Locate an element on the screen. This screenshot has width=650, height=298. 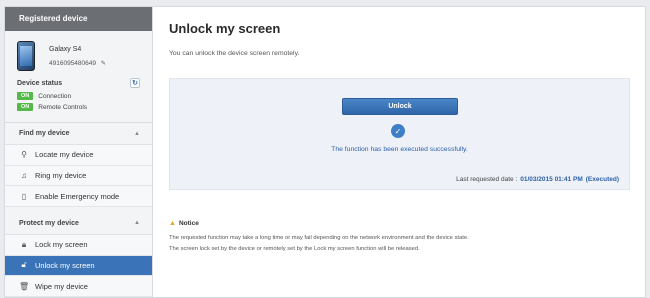
trash-icon: 🗑︎ is located at coordinates (24, 286).